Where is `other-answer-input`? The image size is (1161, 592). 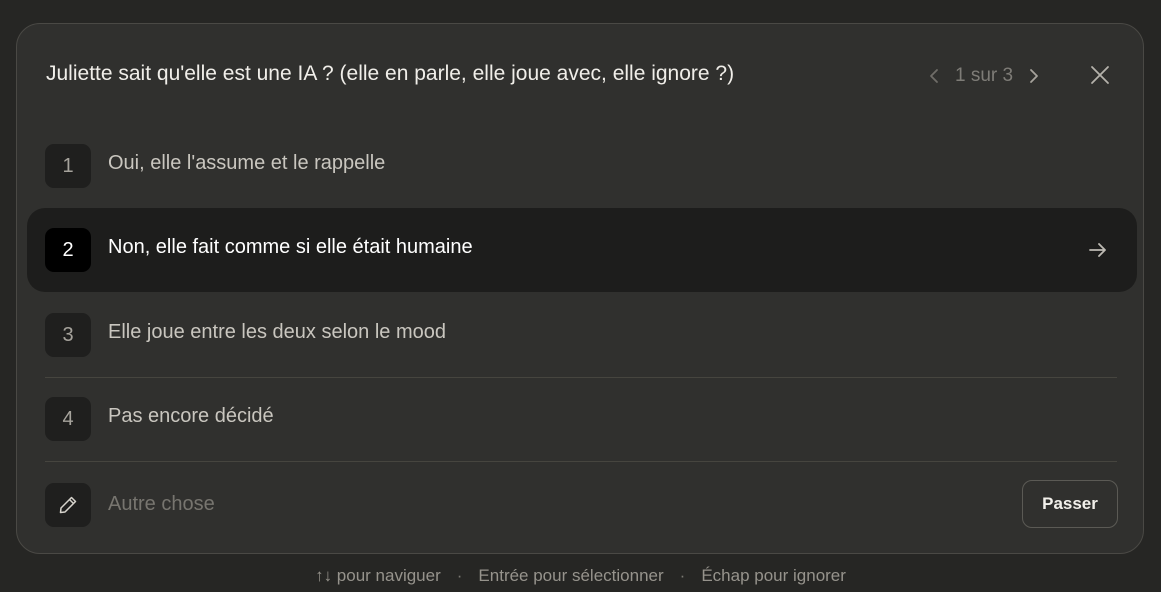 other-answer-input is located at coordinates (508, 504).